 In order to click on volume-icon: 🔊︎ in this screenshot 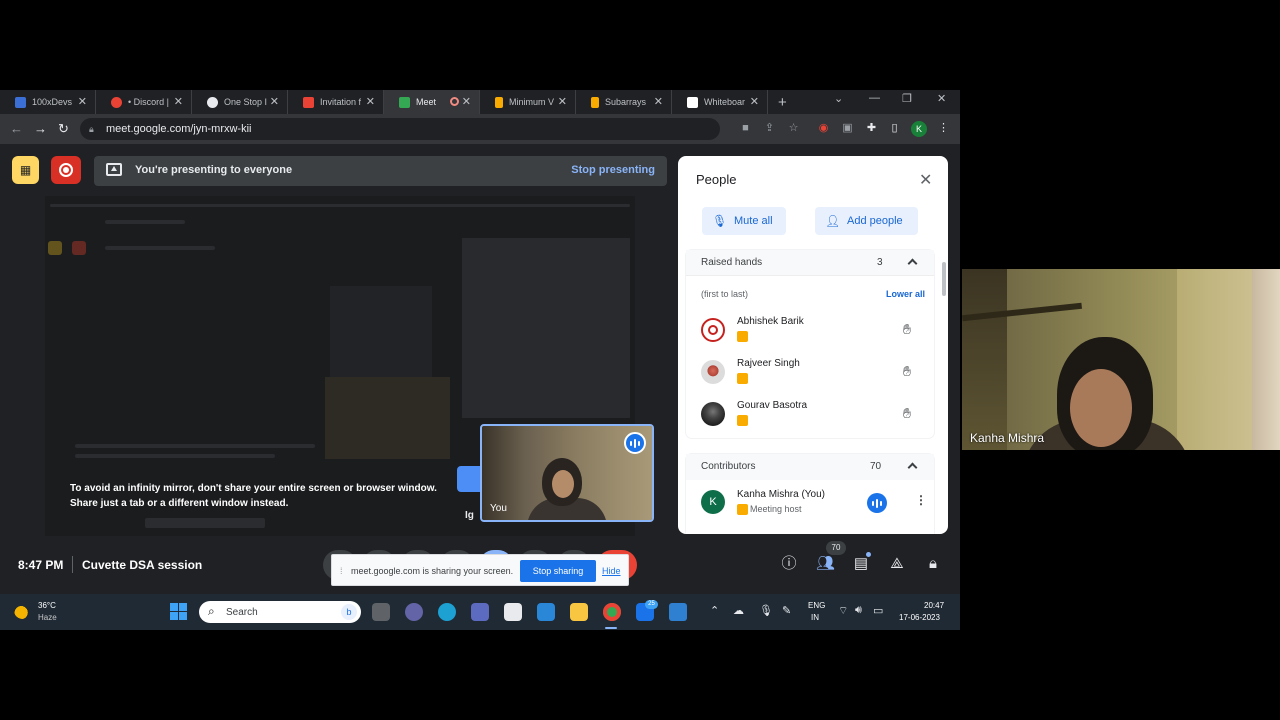, I will do `click(858, 610)`.